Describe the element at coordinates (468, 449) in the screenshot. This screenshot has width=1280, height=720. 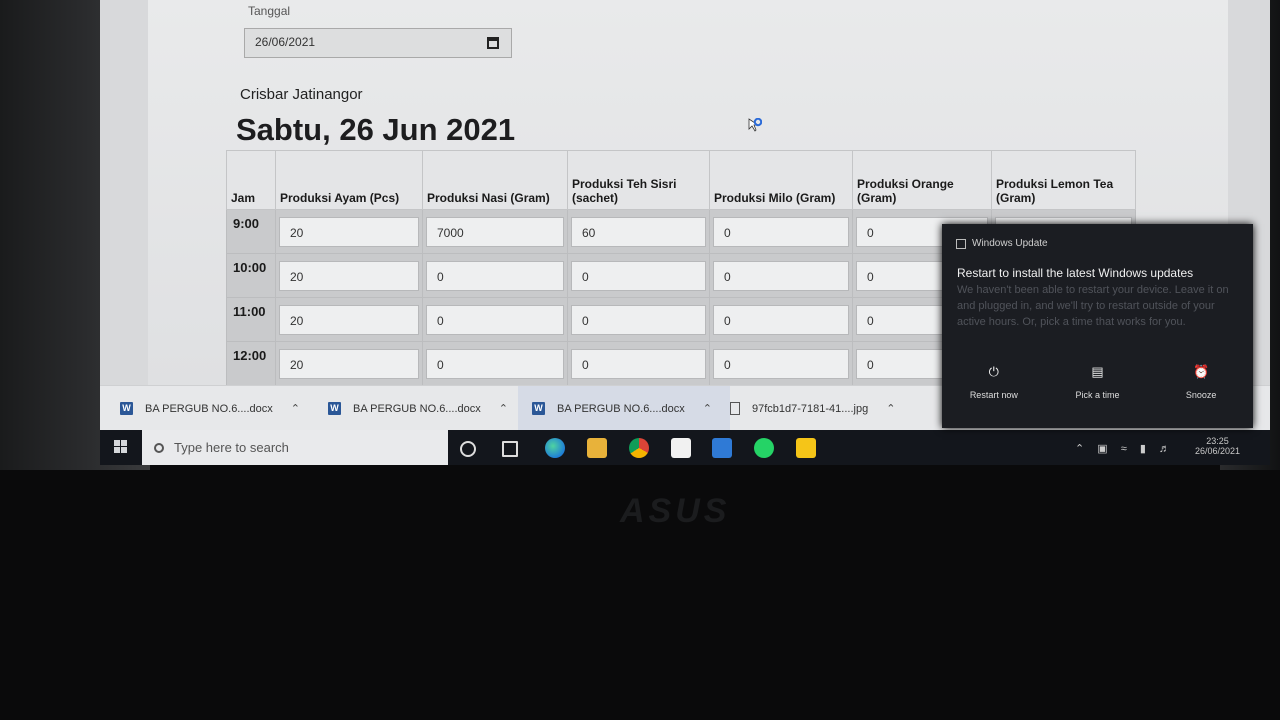
I see `cortana-icon` at that location.